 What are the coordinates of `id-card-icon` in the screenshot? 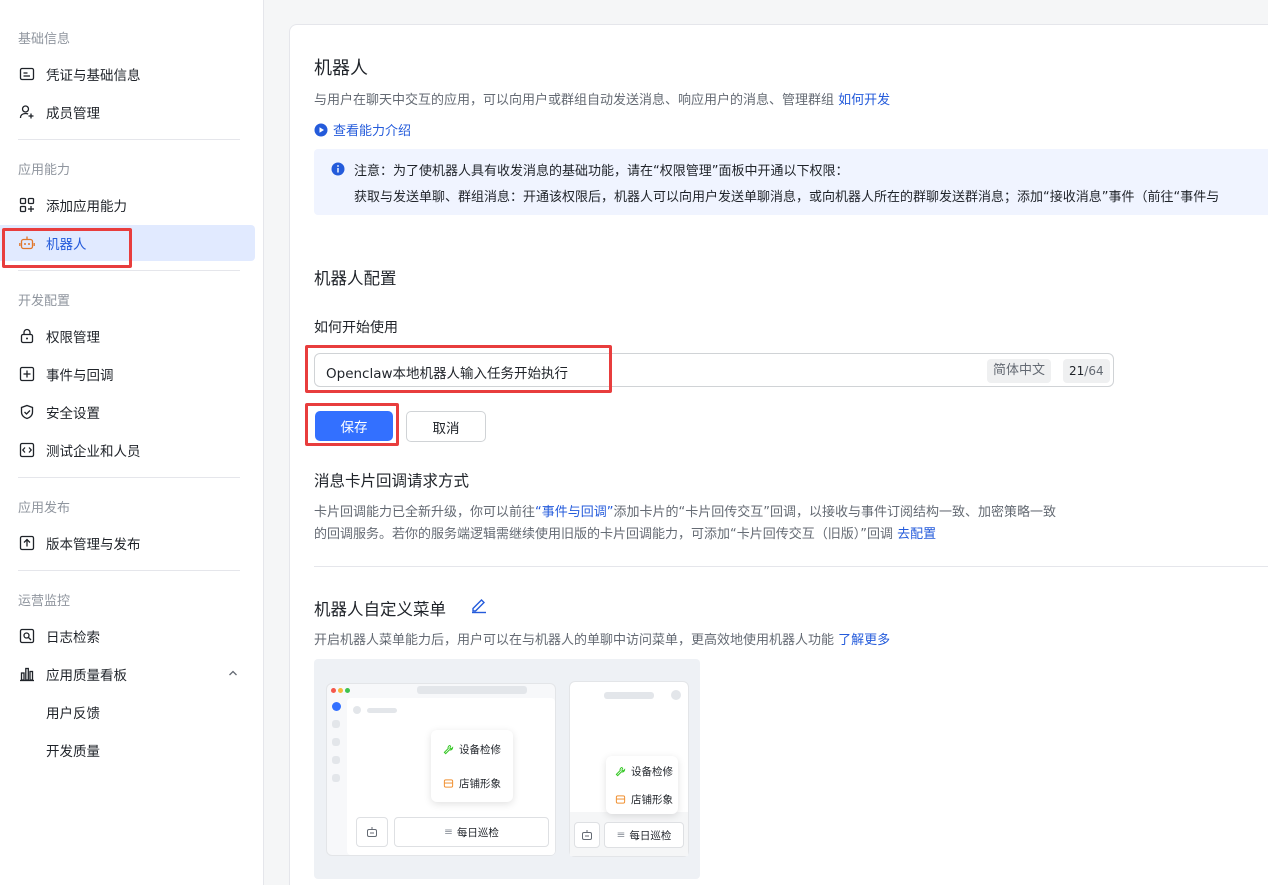 It's located at (27, 74).